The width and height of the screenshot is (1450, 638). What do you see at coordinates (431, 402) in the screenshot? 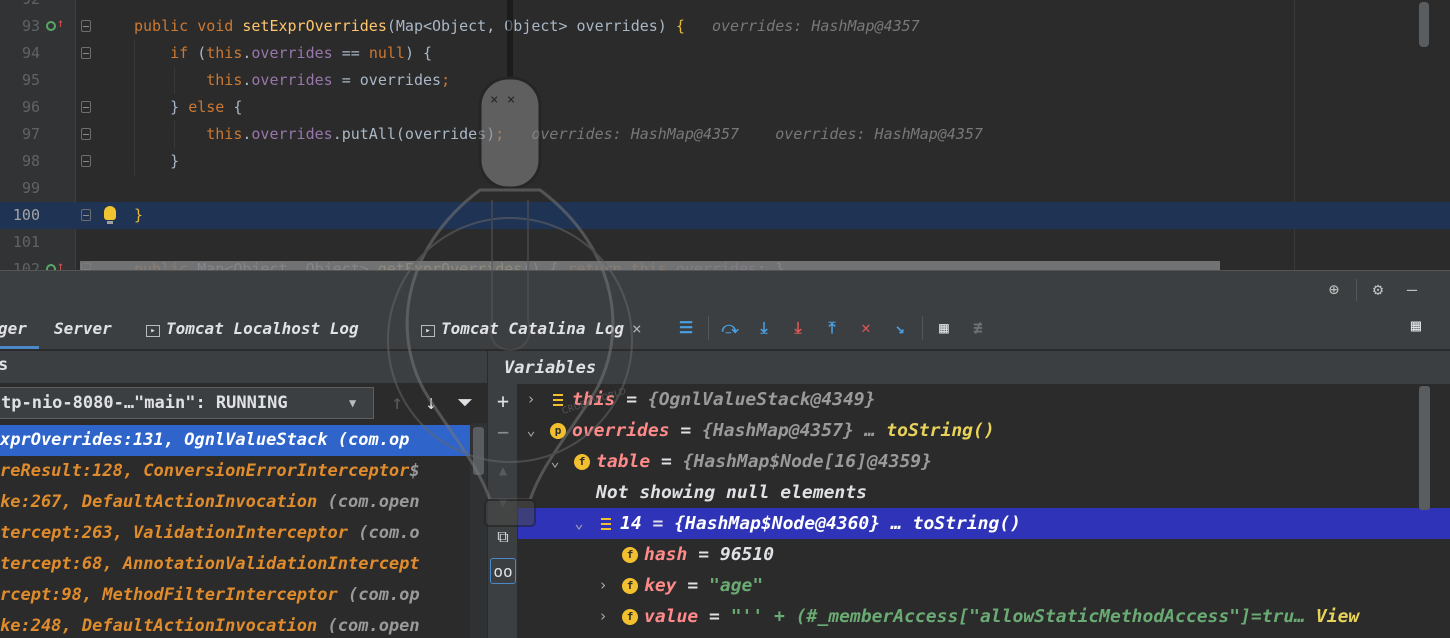
I see `arrow-down-icon: ↓` at bounding box center [431, 402].